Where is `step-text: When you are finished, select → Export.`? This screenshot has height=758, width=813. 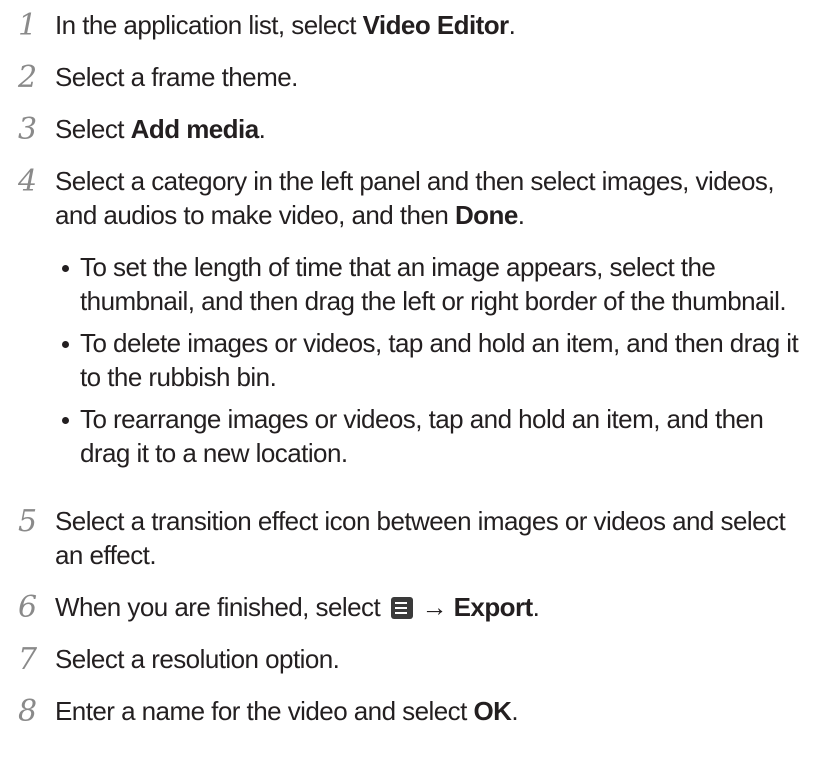
step-text: When you are finished, select → Export. is located at coordinates (430, 607).